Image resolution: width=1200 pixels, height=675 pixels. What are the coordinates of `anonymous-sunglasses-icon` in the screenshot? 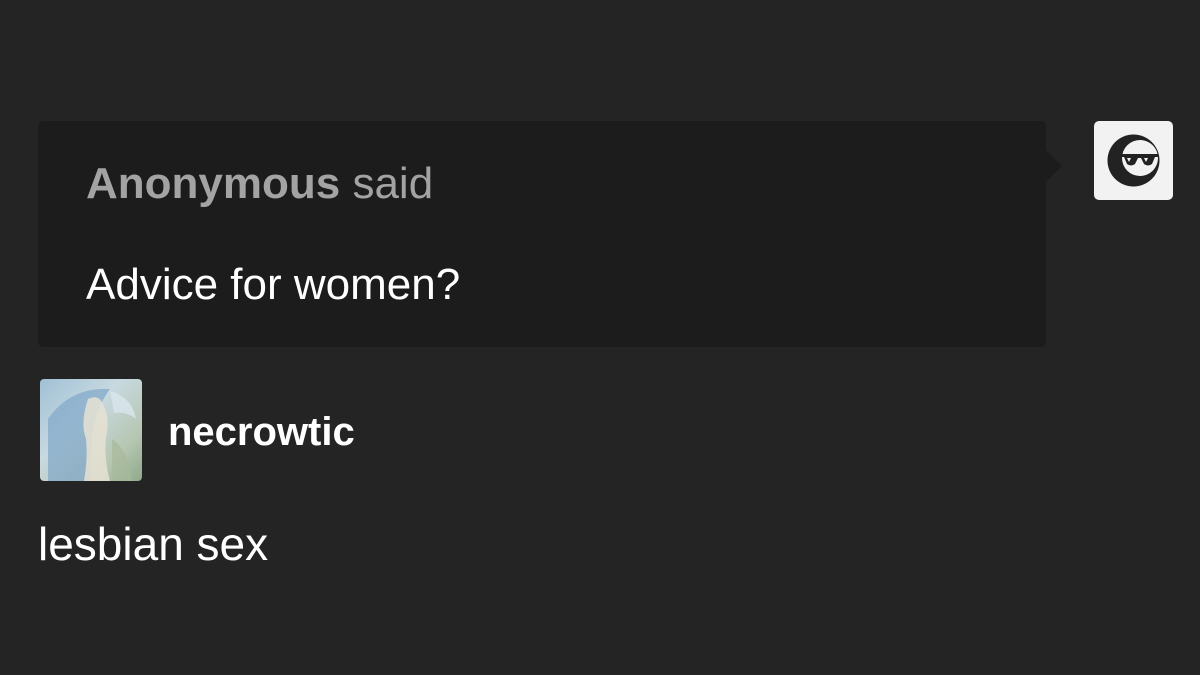 It's located at (1133, 160).